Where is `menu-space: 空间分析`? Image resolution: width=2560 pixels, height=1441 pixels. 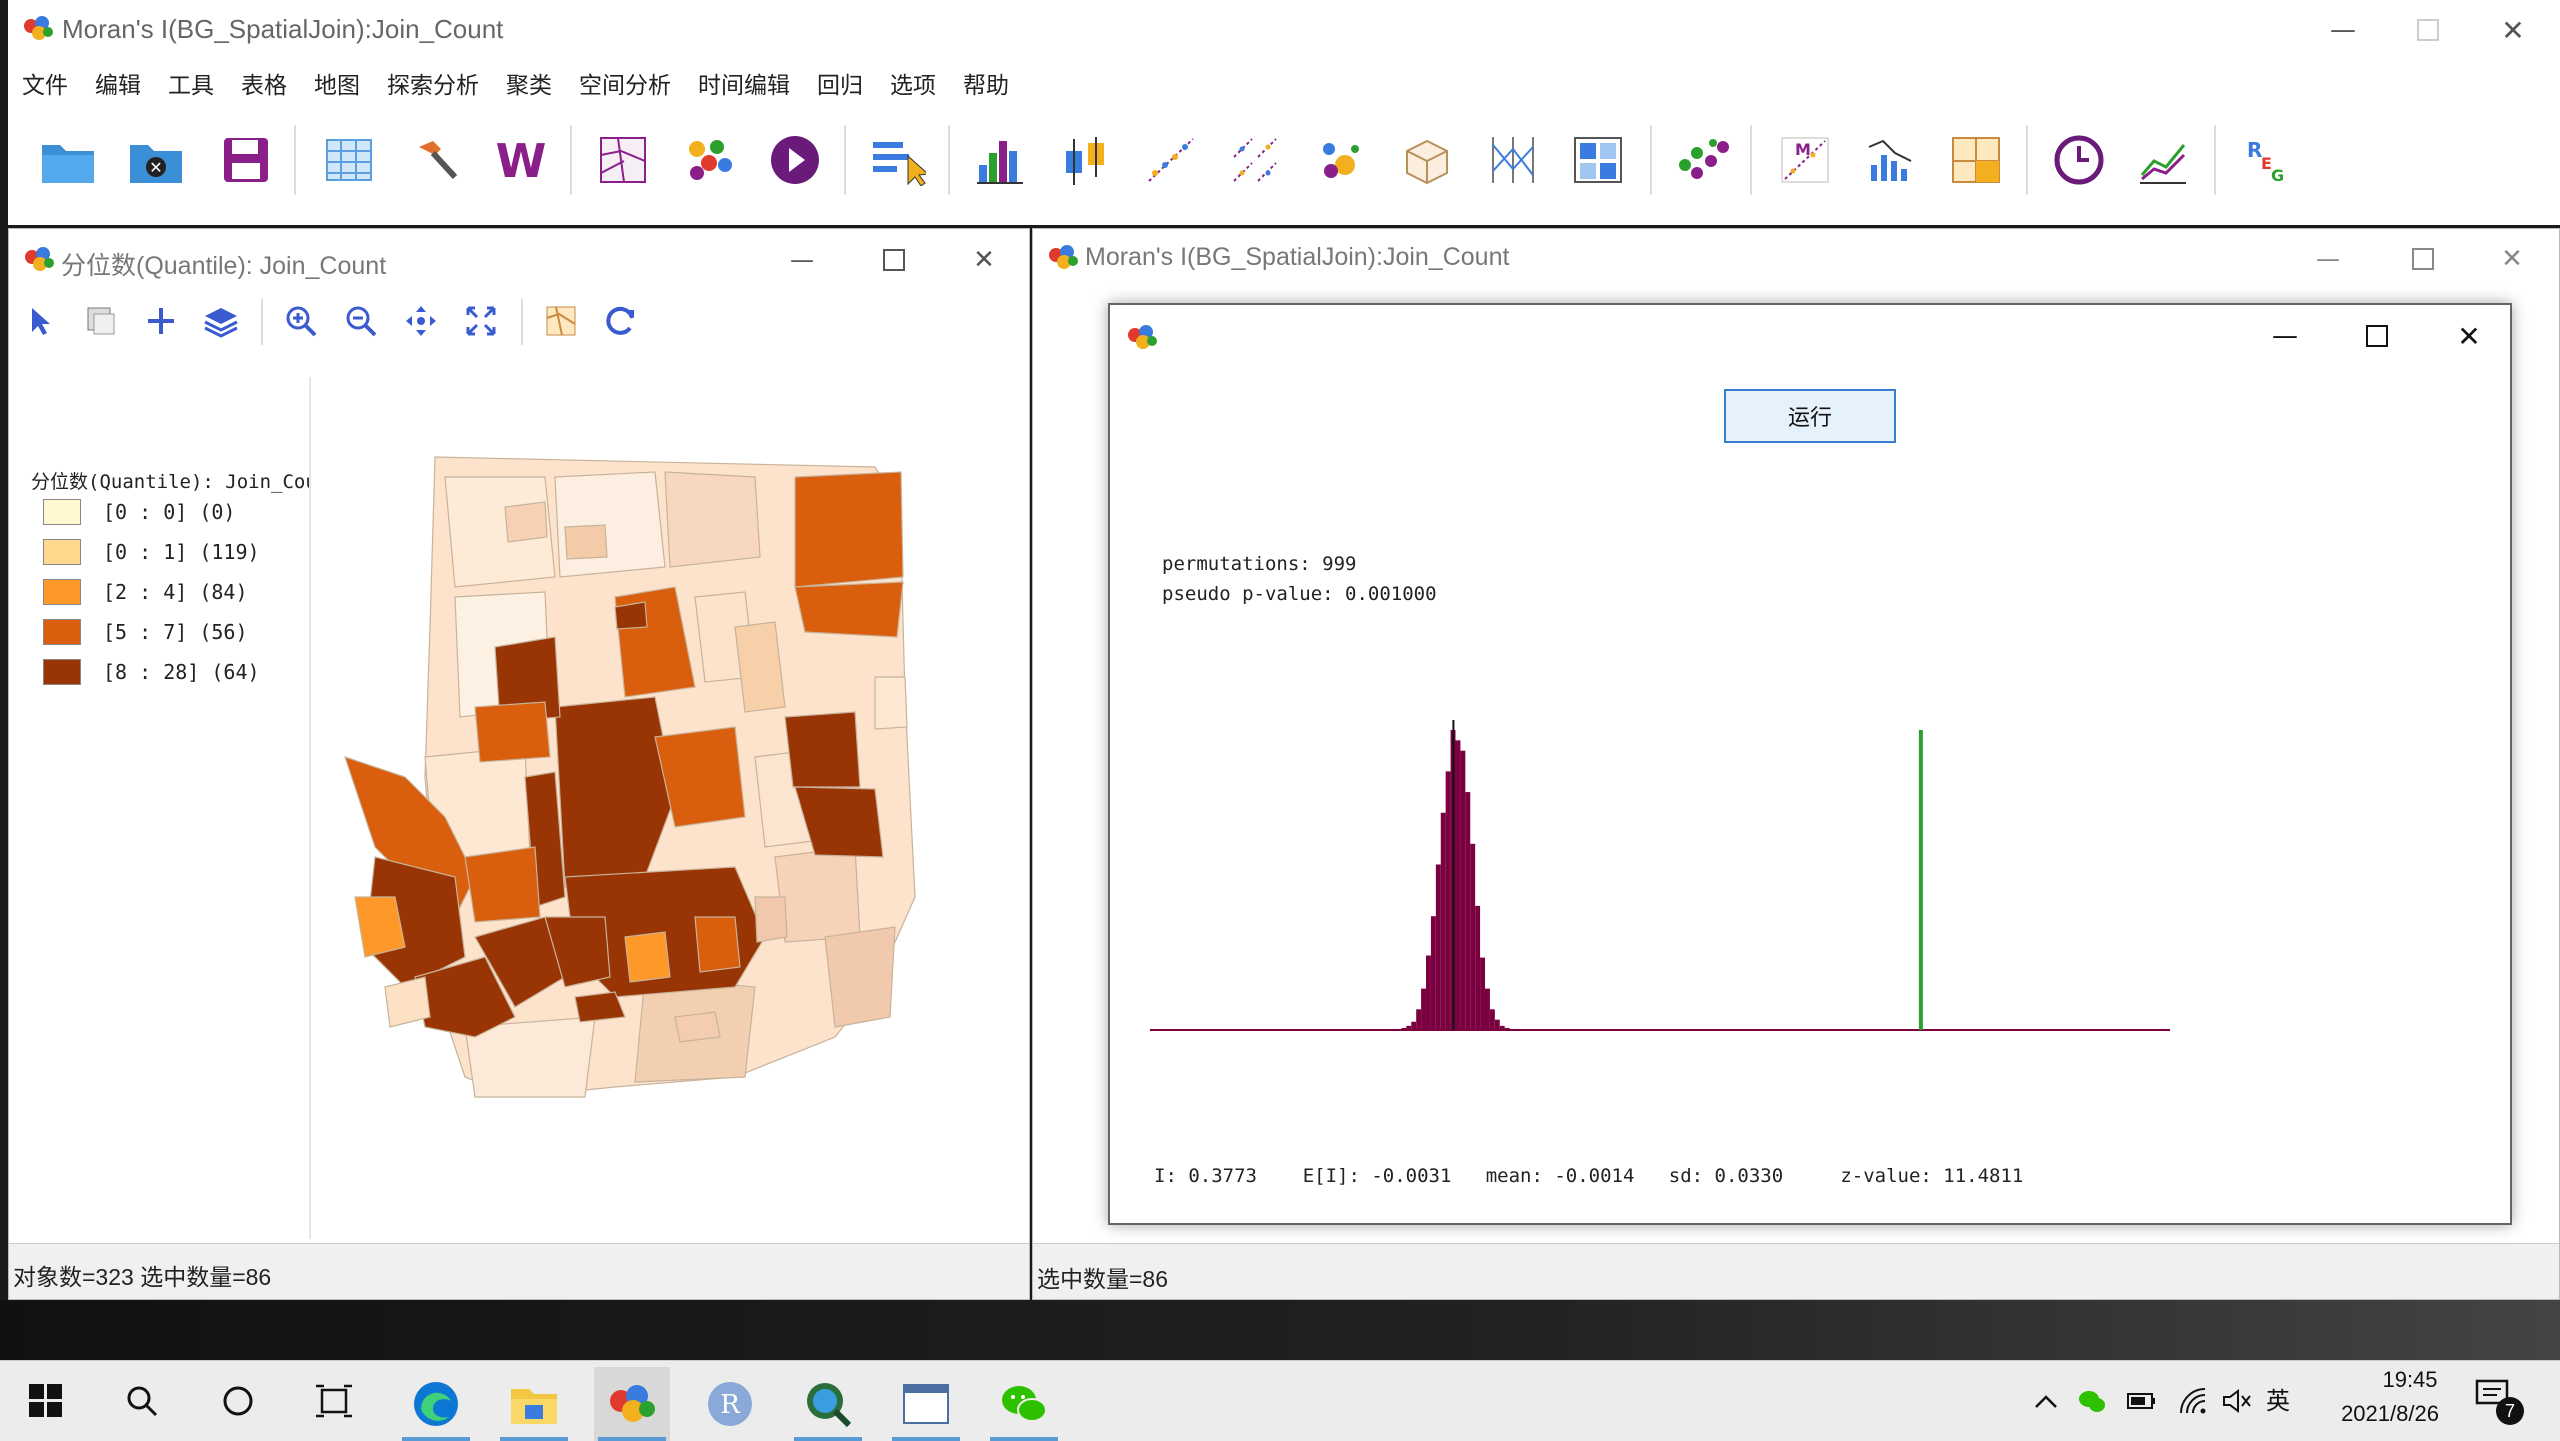 menu-space: 空间分析 is located at coordinates (625, 83).